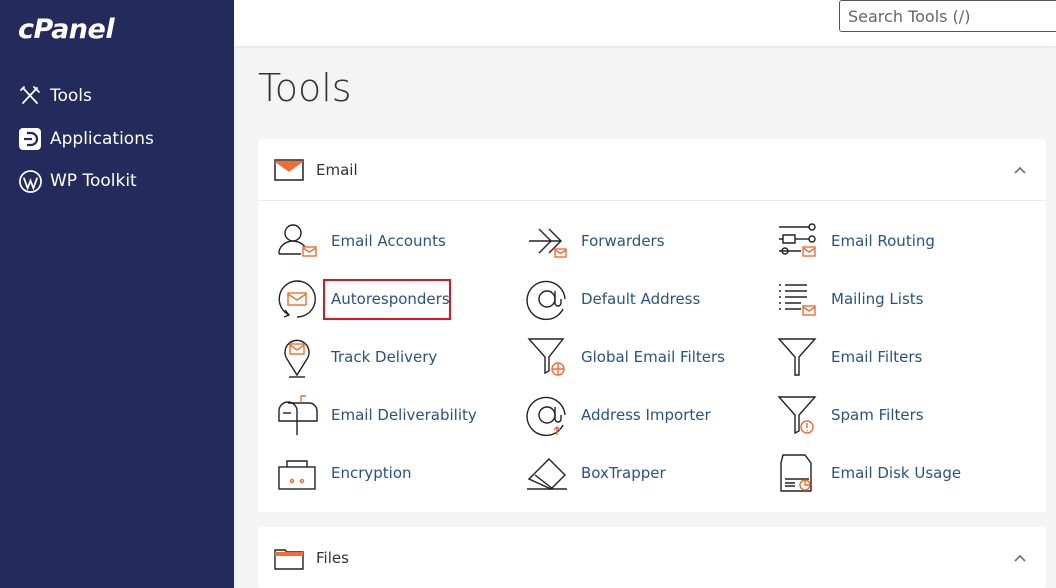 The image size is (1056, 588). What do you see at coordinates (337, 169) in the screenshot?
I see `section-title: Email` at bounding box center [337, 169].